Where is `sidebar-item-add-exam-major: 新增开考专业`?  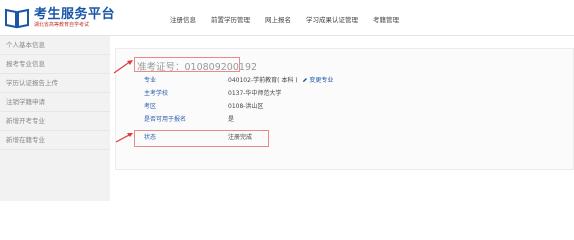 sidebar-item-add-exam-major: 新增开考专业 is located at coordinates (55, 121).